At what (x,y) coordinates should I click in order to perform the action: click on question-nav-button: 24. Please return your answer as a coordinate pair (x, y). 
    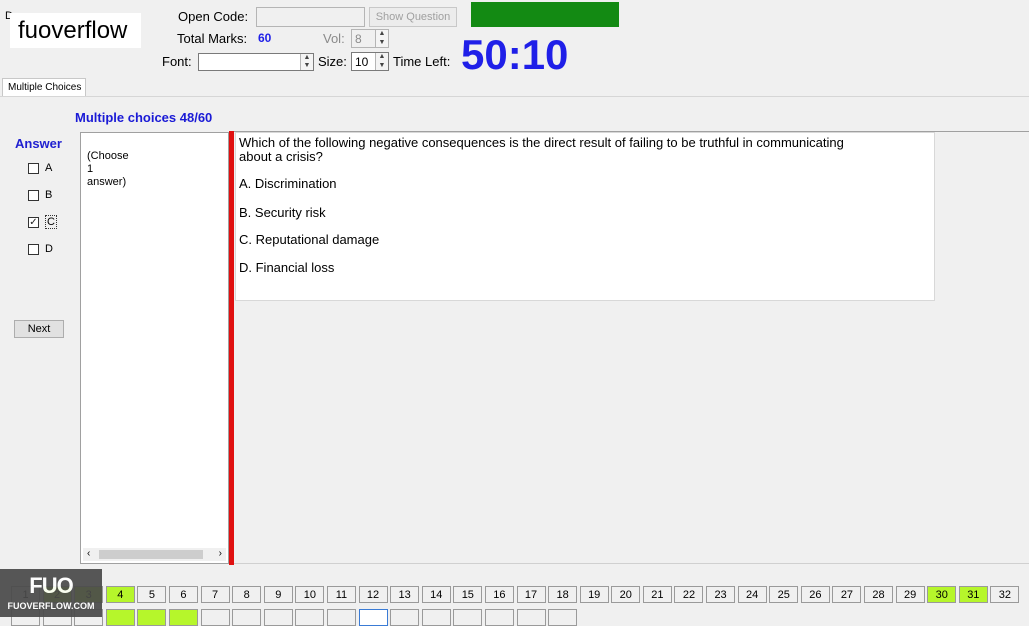
    Looking at the image, I should click on (752, 594).